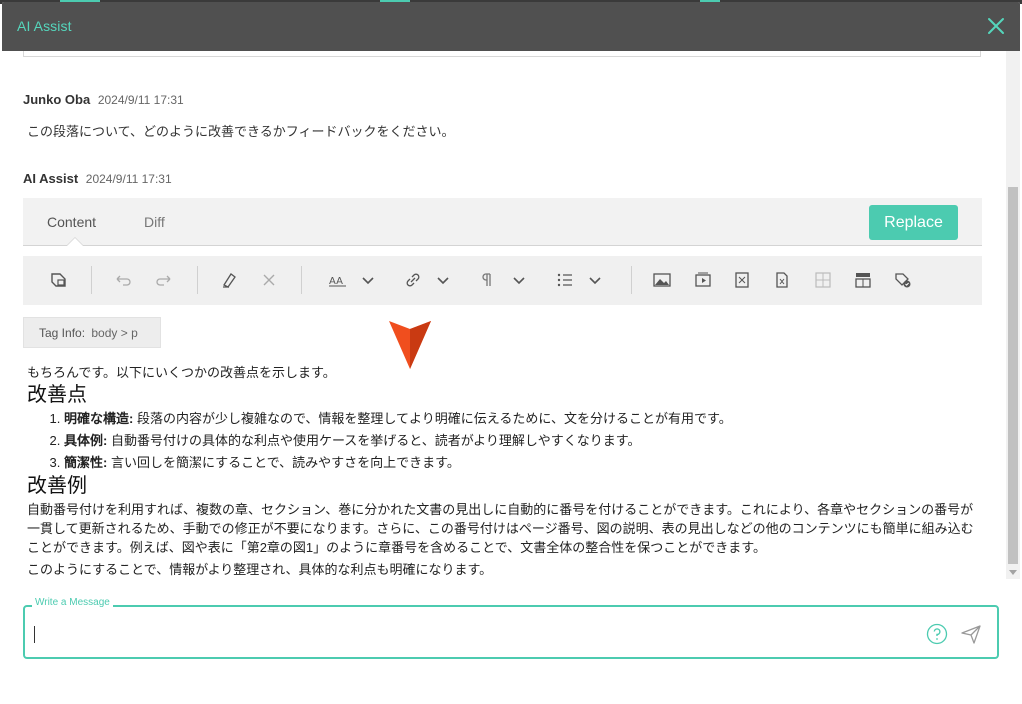 Image resolution: width=1022 pixels, height=704 pixels. What do you see at coordinates (565, 280) in the screenshot?
I see `list-icon` at bounding box center [565, 280].